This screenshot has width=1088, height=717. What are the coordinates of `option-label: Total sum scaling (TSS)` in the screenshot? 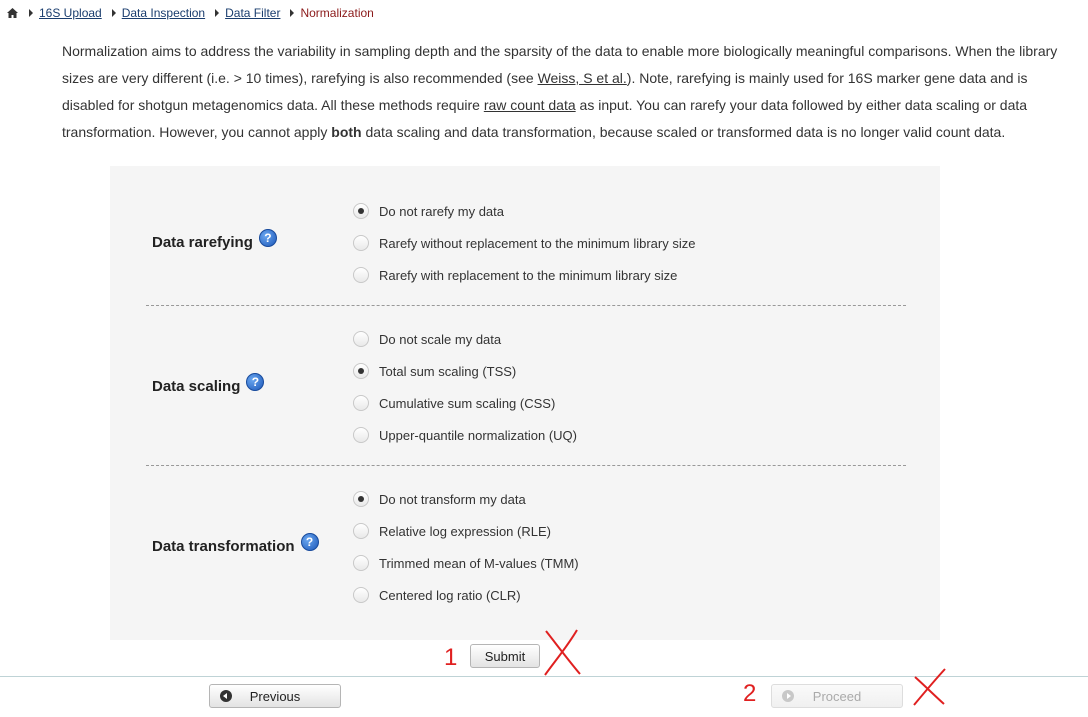 It's located at (448, 371).